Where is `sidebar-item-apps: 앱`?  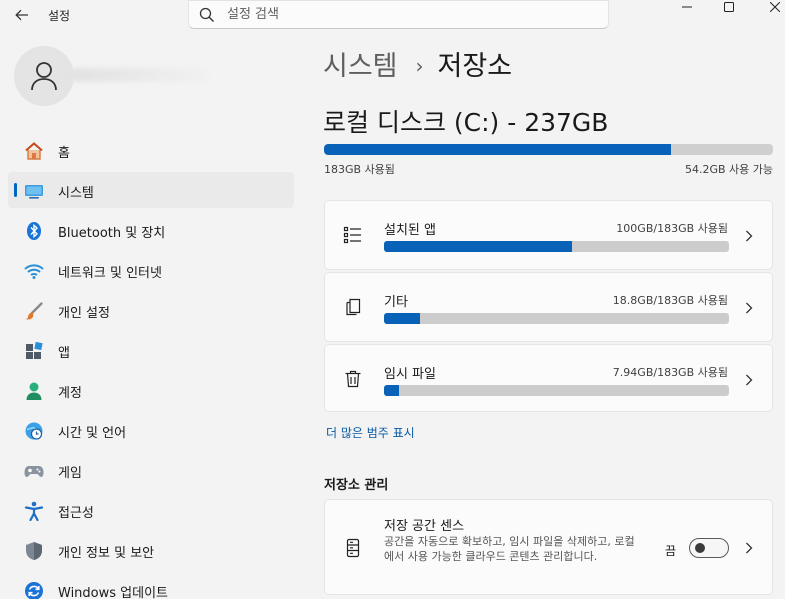 sidebar-item-apps: 앱 is located at coordinates (151, 350).